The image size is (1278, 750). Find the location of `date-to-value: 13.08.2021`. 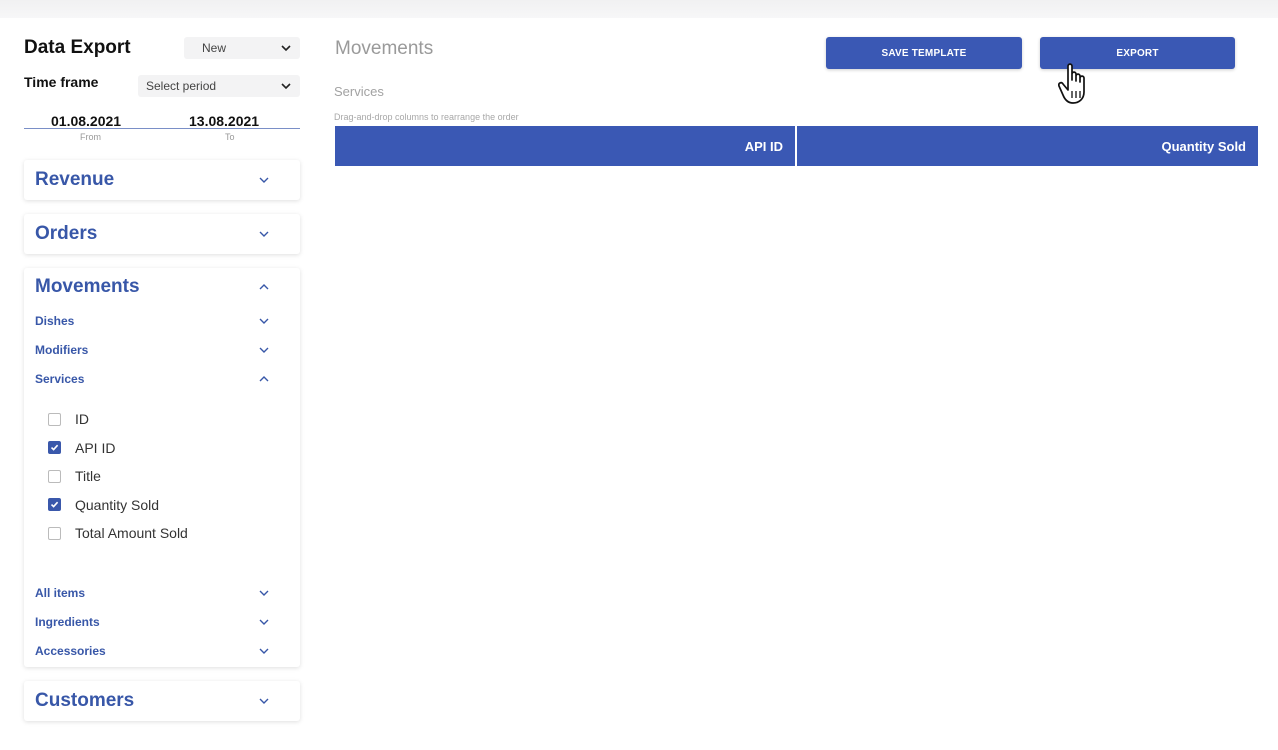

date-to-value: 13.08.2021 is located at coordinates (224, 121).